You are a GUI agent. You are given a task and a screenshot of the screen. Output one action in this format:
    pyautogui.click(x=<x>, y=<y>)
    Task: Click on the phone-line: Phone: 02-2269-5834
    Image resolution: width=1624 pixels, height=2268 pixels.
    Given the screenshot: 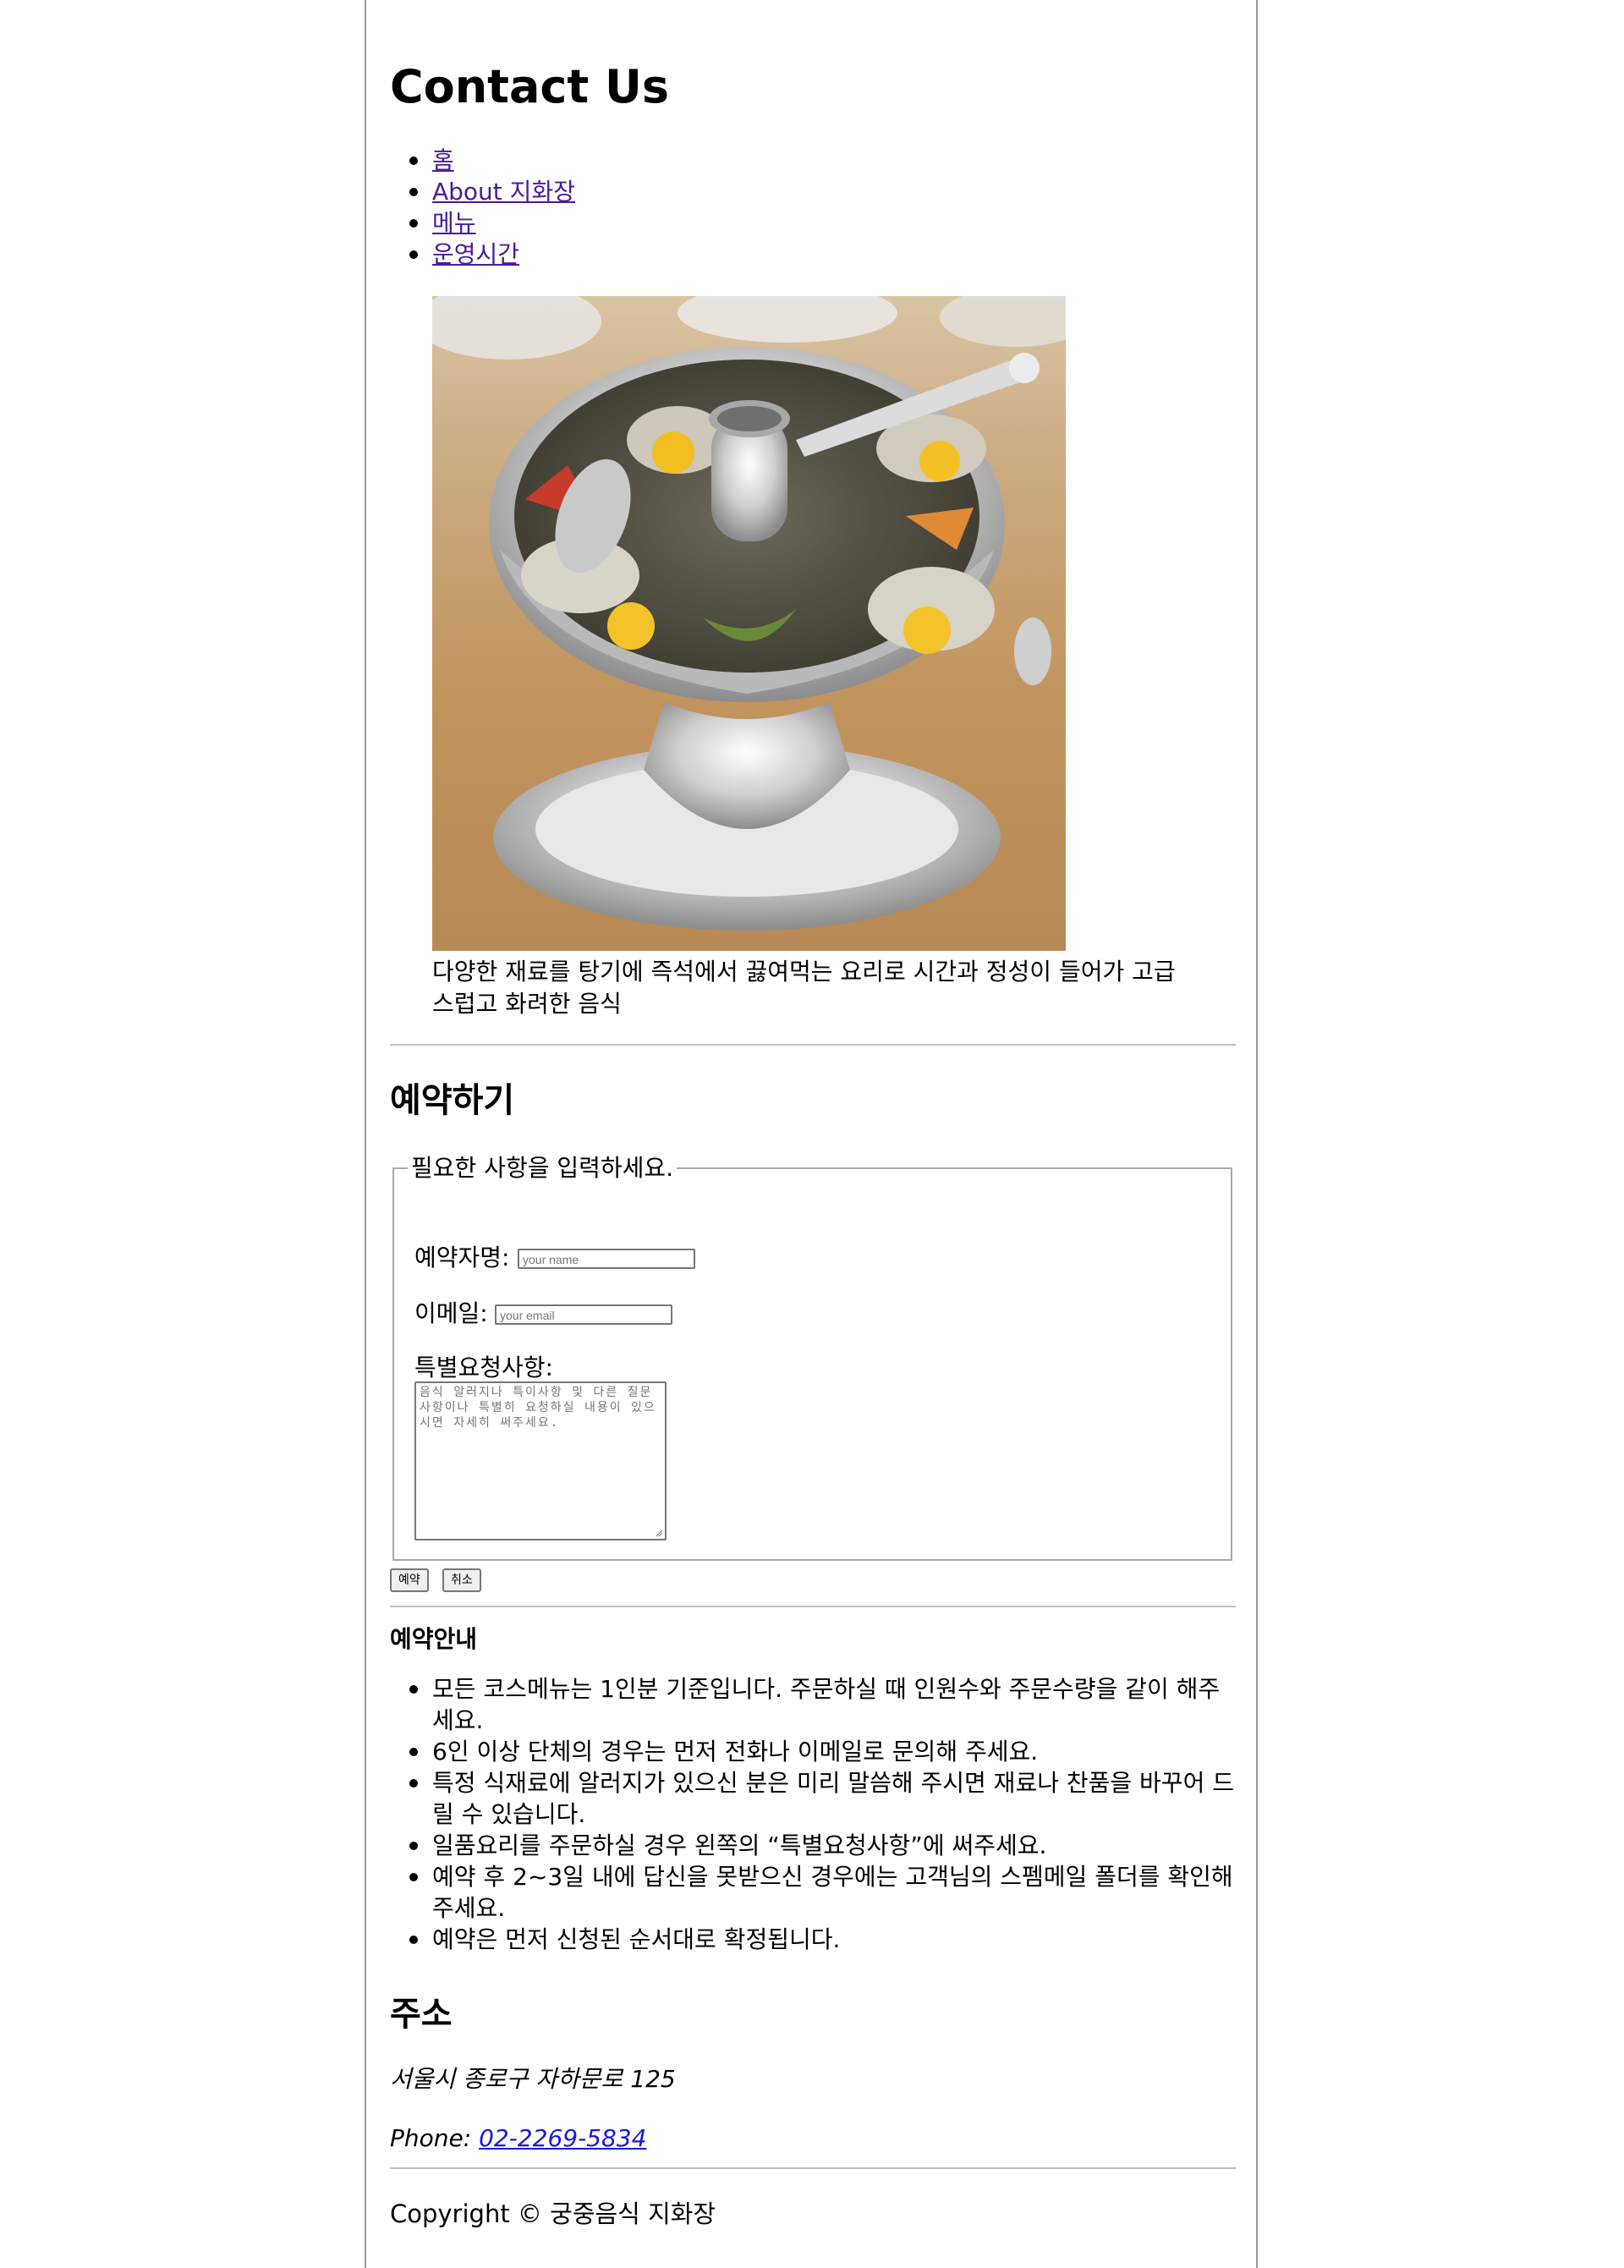 What is the action you would take?
    pyautogui.click(x=518, y=2138)
    